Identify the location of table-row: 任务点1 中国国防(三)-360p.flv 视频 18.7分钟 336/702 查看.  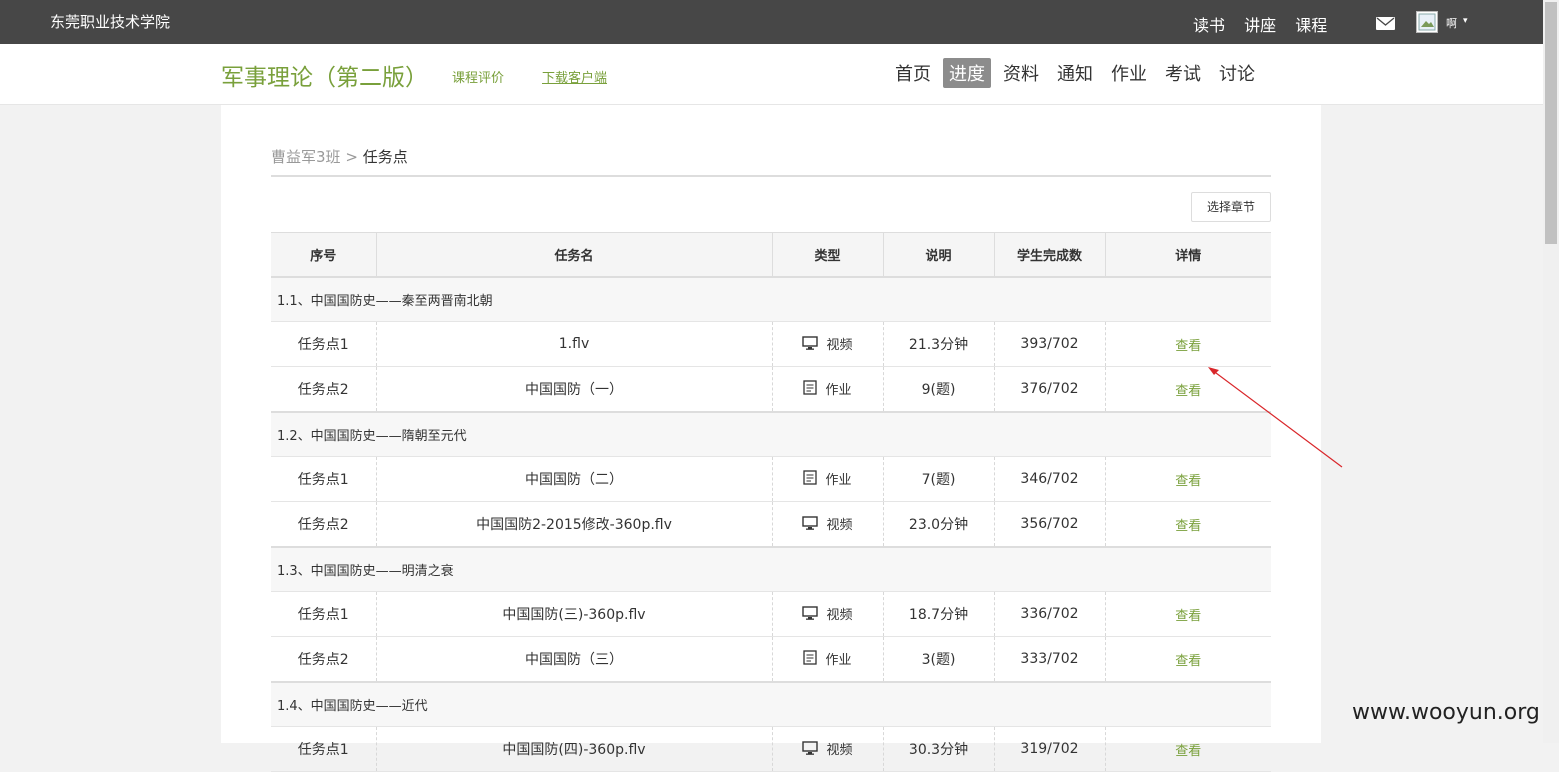
(771, 614).